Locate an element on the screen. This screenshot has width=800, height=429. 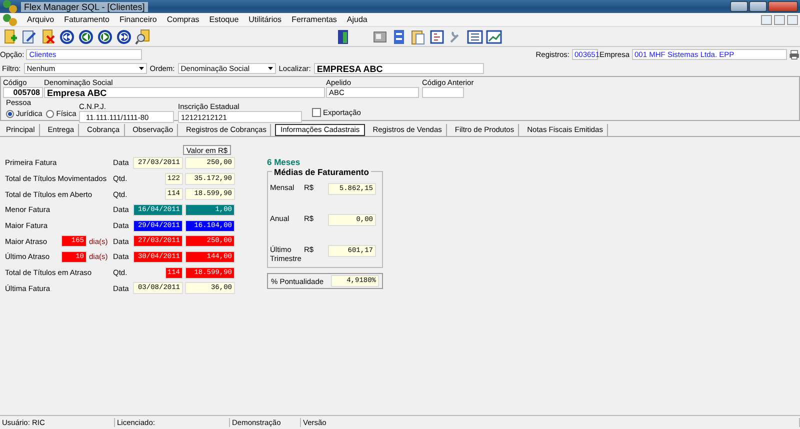
window-icon is located at coordinates (380, 36).